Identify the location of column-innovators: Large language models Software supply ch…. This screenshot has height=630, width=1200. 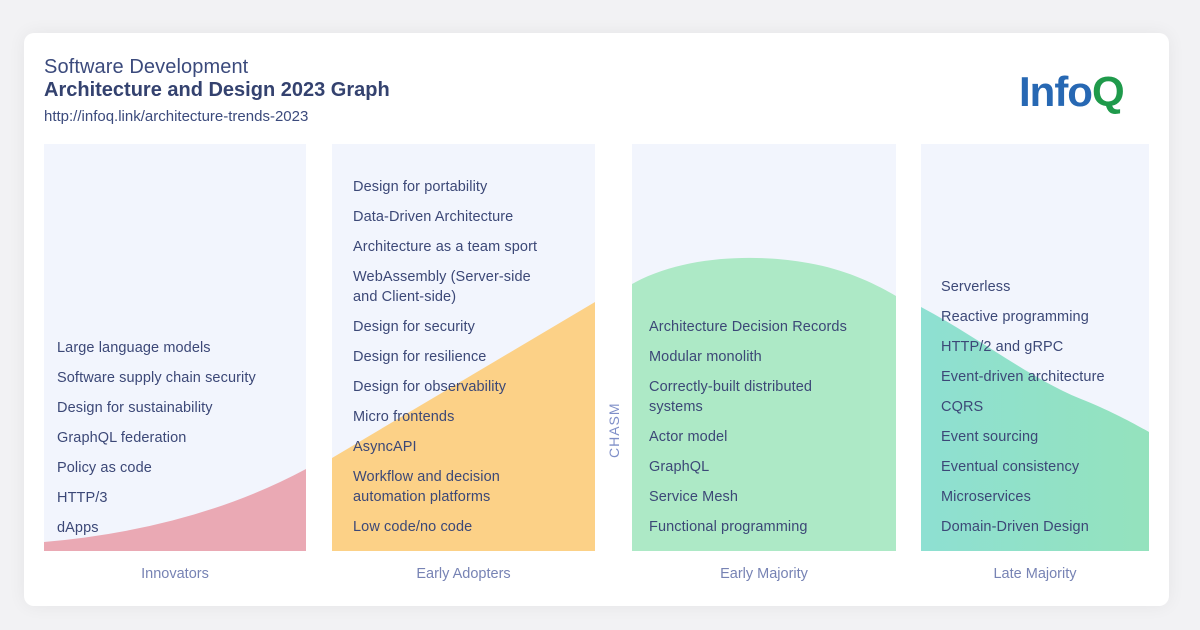
(175, 347).